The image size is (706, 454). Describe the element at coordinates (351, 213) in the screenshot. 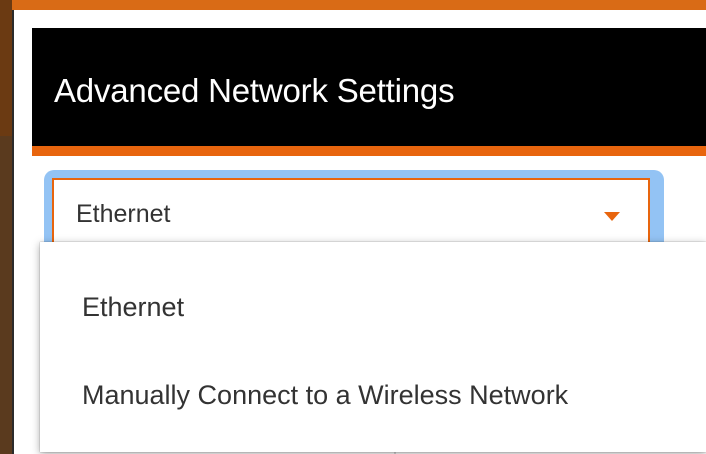

I see `select-box: Ethernet` at that location.